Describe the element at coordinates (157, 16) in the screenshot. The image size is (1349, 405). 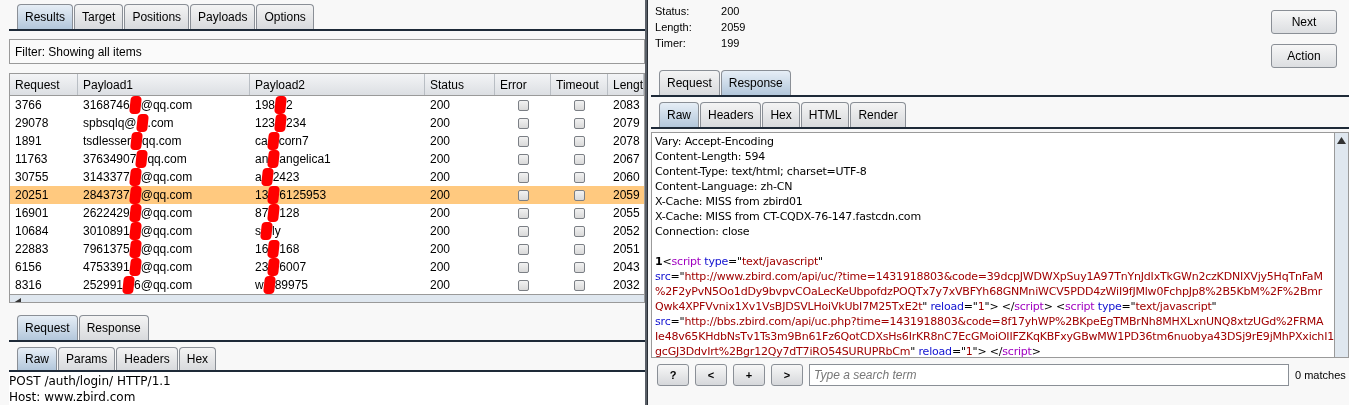
I see `tab: Positions` at that location.